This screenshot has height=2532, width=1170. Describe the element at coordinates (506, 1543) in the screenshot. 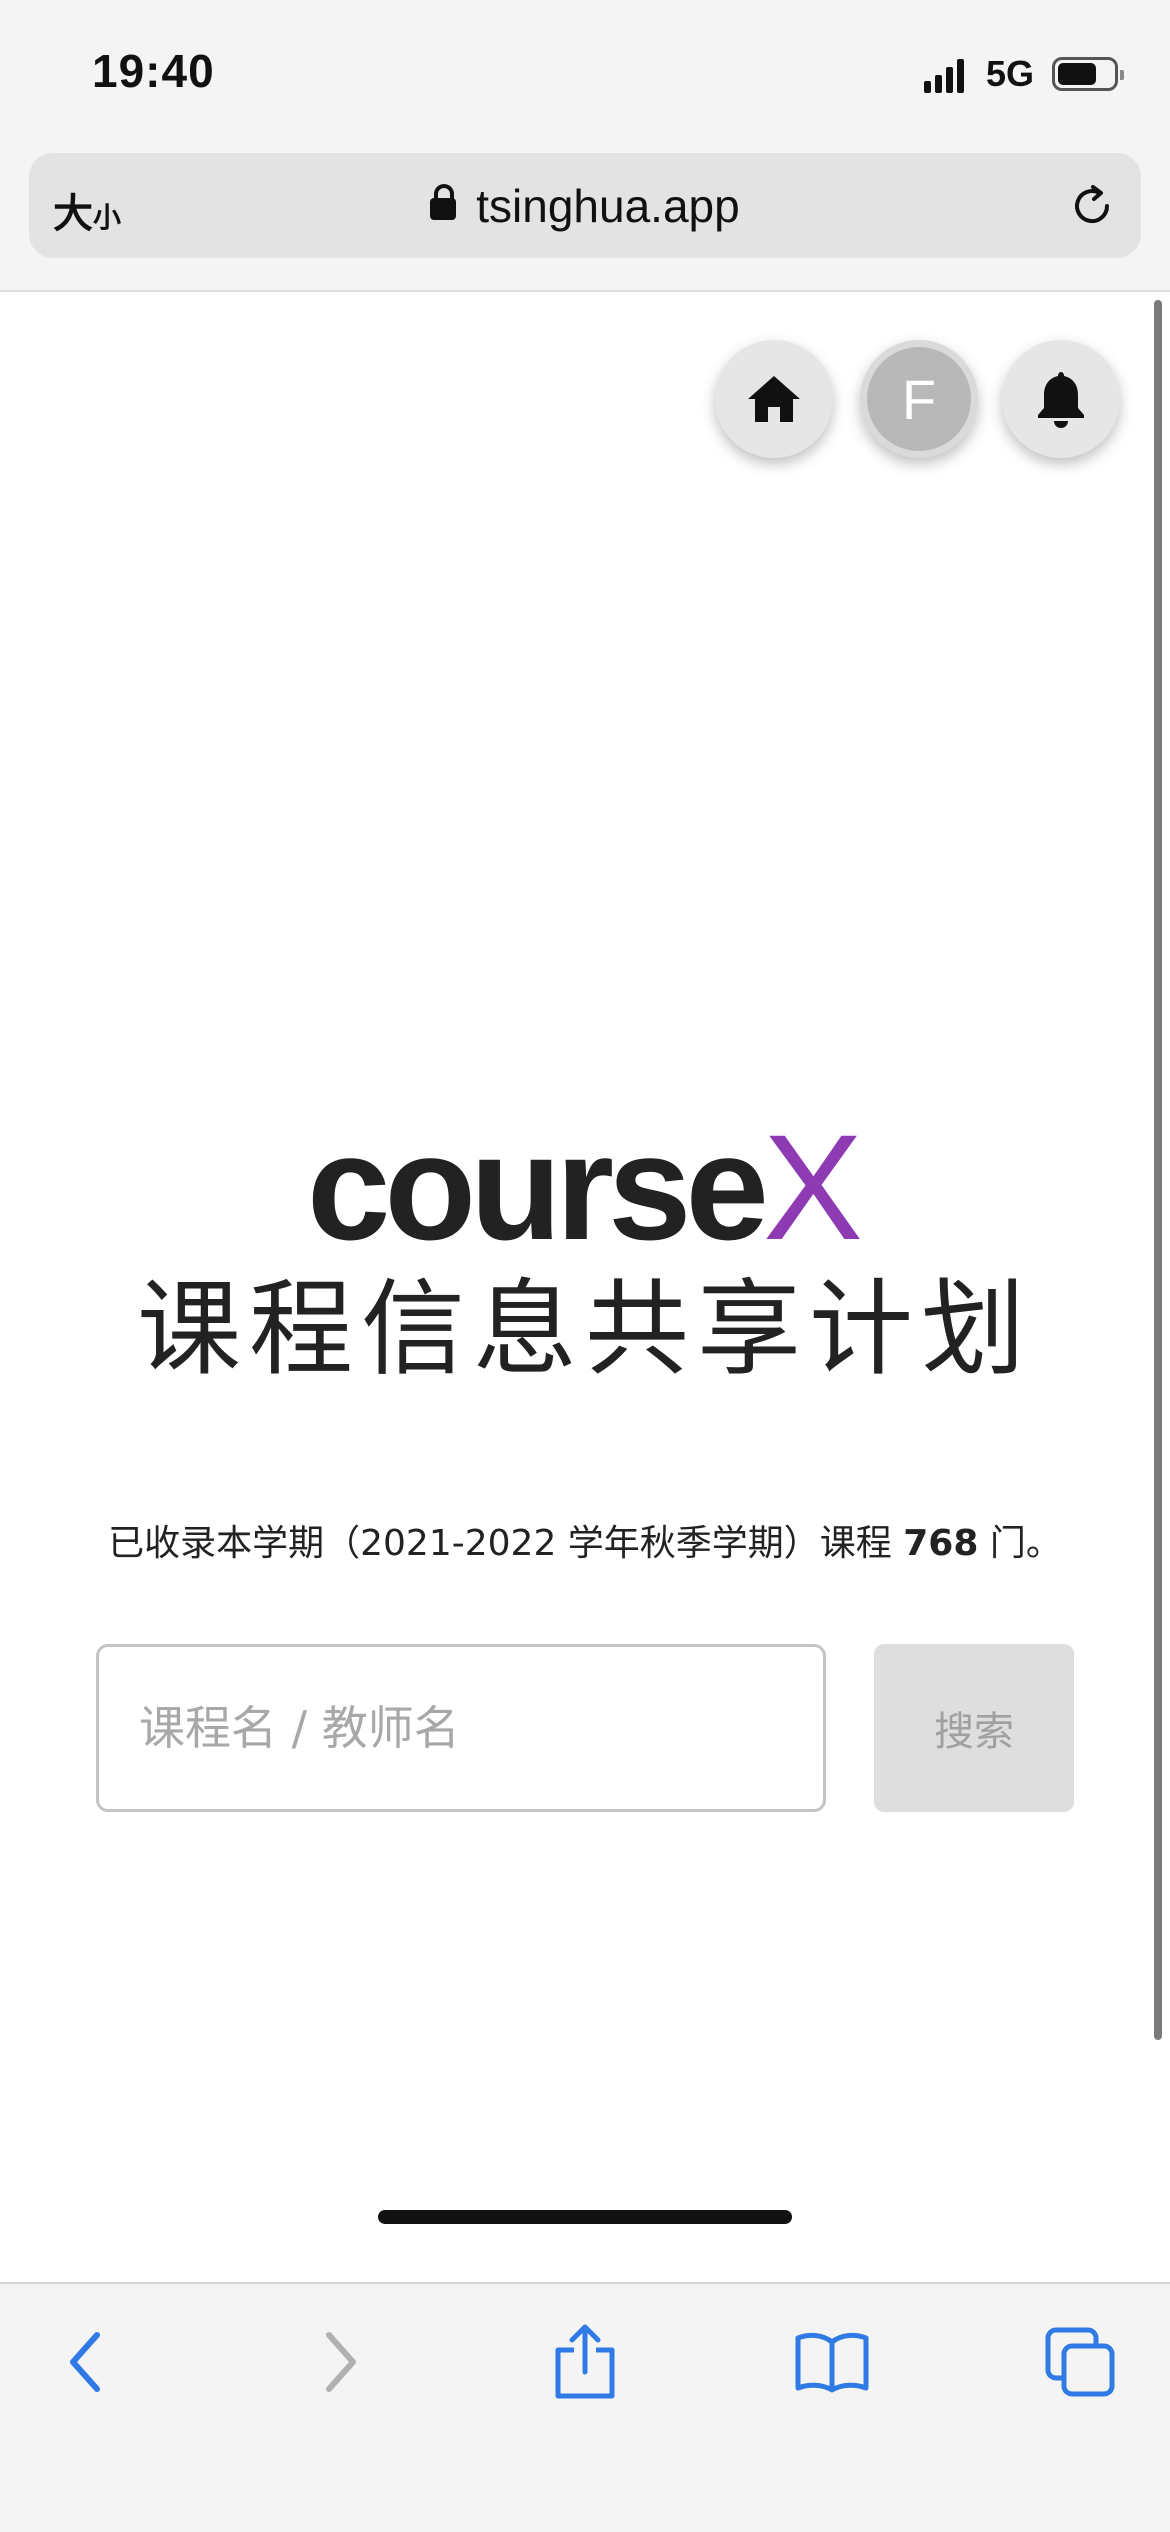

I see `summary-prefix: 已收录本学期（2021-2022 学年秋季学期）课程` at that location.